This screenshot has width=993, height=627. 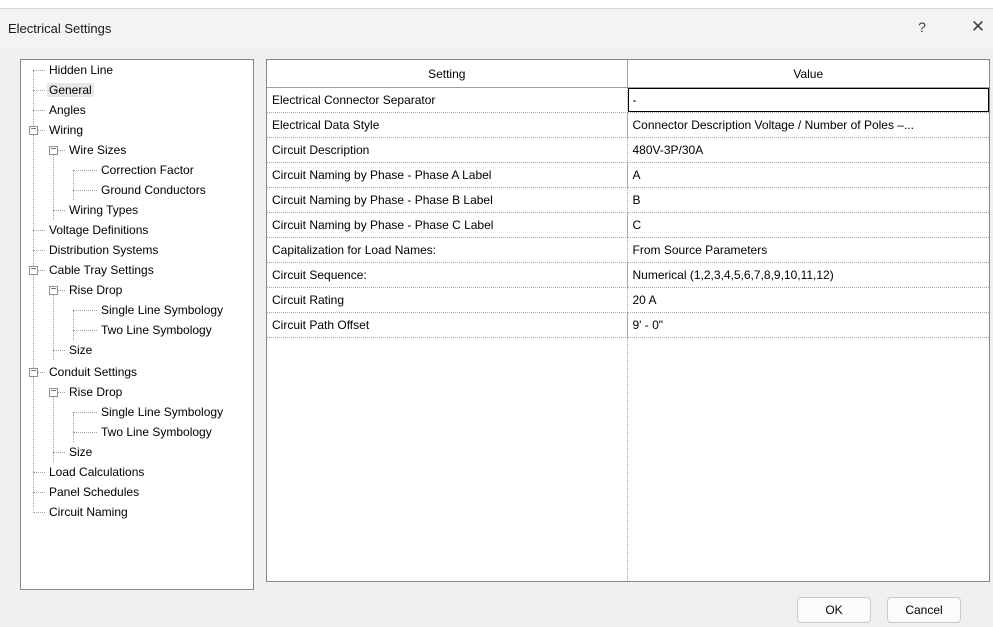 I want to click on tree-item-label: Panel Schedules, so click(x=94, y=492).